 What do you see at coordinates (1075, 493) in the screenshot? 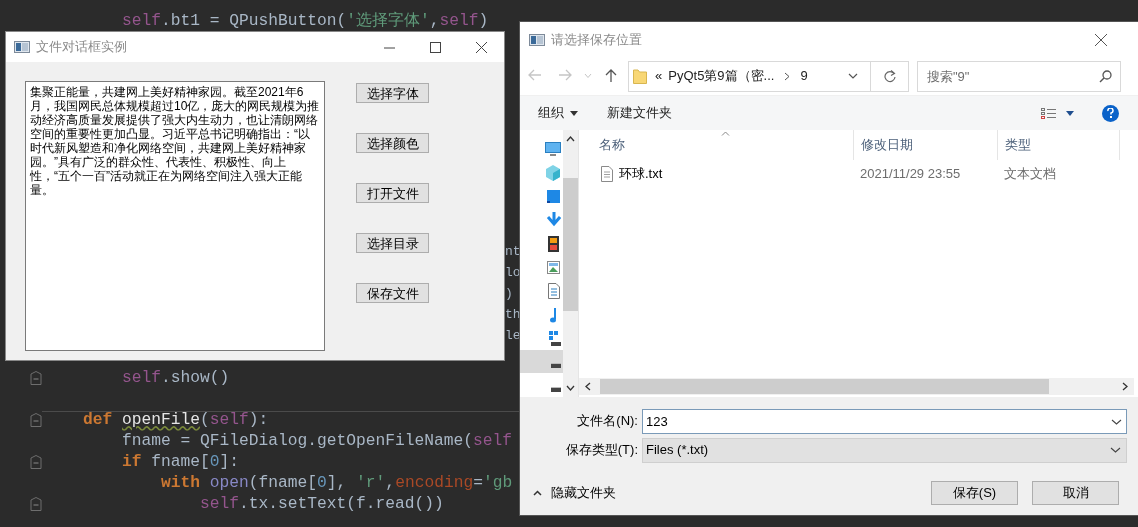
I see `dialog-button: 取消` at bounding box center [1075, 493].